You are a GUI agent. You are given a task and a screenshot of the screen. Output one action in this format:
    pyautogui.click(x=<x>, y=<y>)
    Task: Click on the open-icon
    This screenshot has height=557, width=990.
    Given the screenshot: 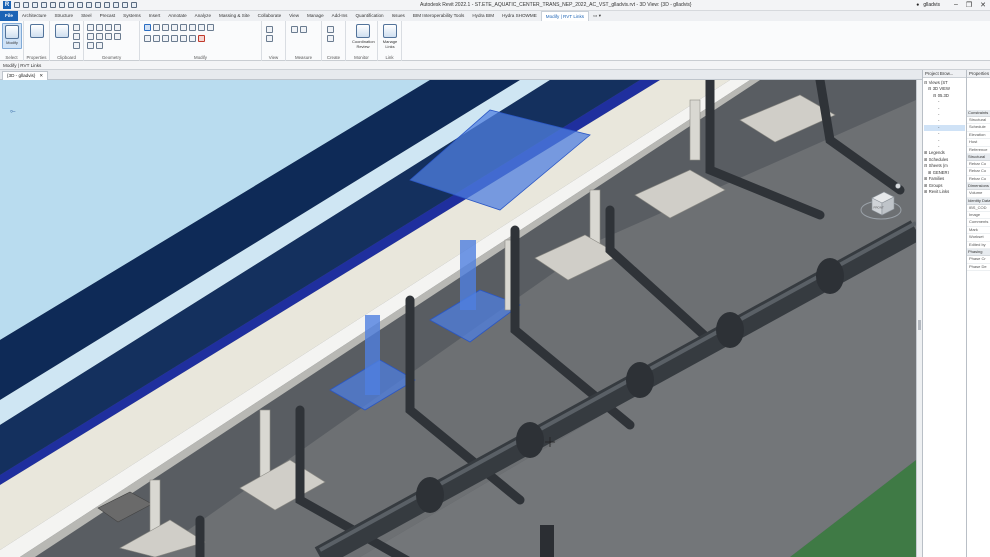 What is the action you would take?
    pyautogui.click(x=17, y=5)
    